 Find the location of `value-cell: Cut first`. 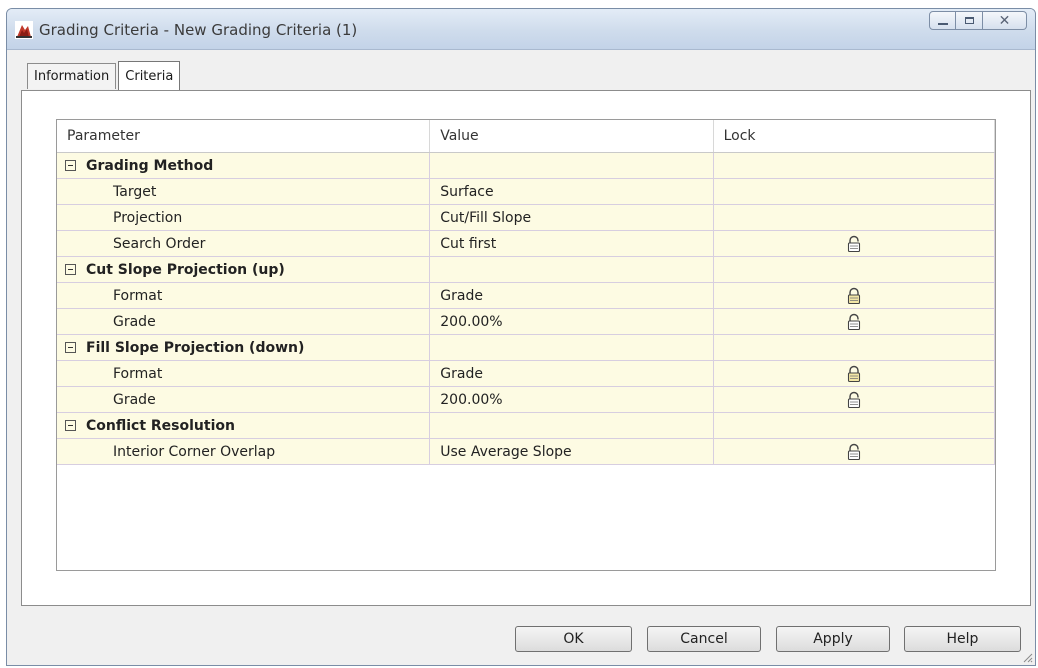

value-cell: Cut first is located at coordinates (572, 243).